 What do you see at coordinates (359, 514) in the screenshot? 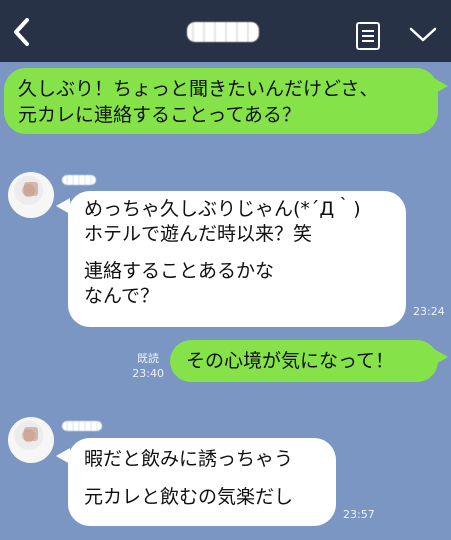
I see `message-time: 23:57` at bounding box center [359, 514].